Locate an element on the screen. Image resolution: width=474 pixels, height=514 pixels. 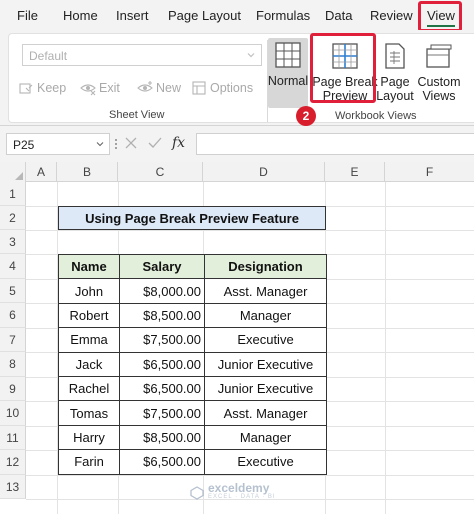
cell-salary: $8,000.00 is located at coordinates (162, 291).